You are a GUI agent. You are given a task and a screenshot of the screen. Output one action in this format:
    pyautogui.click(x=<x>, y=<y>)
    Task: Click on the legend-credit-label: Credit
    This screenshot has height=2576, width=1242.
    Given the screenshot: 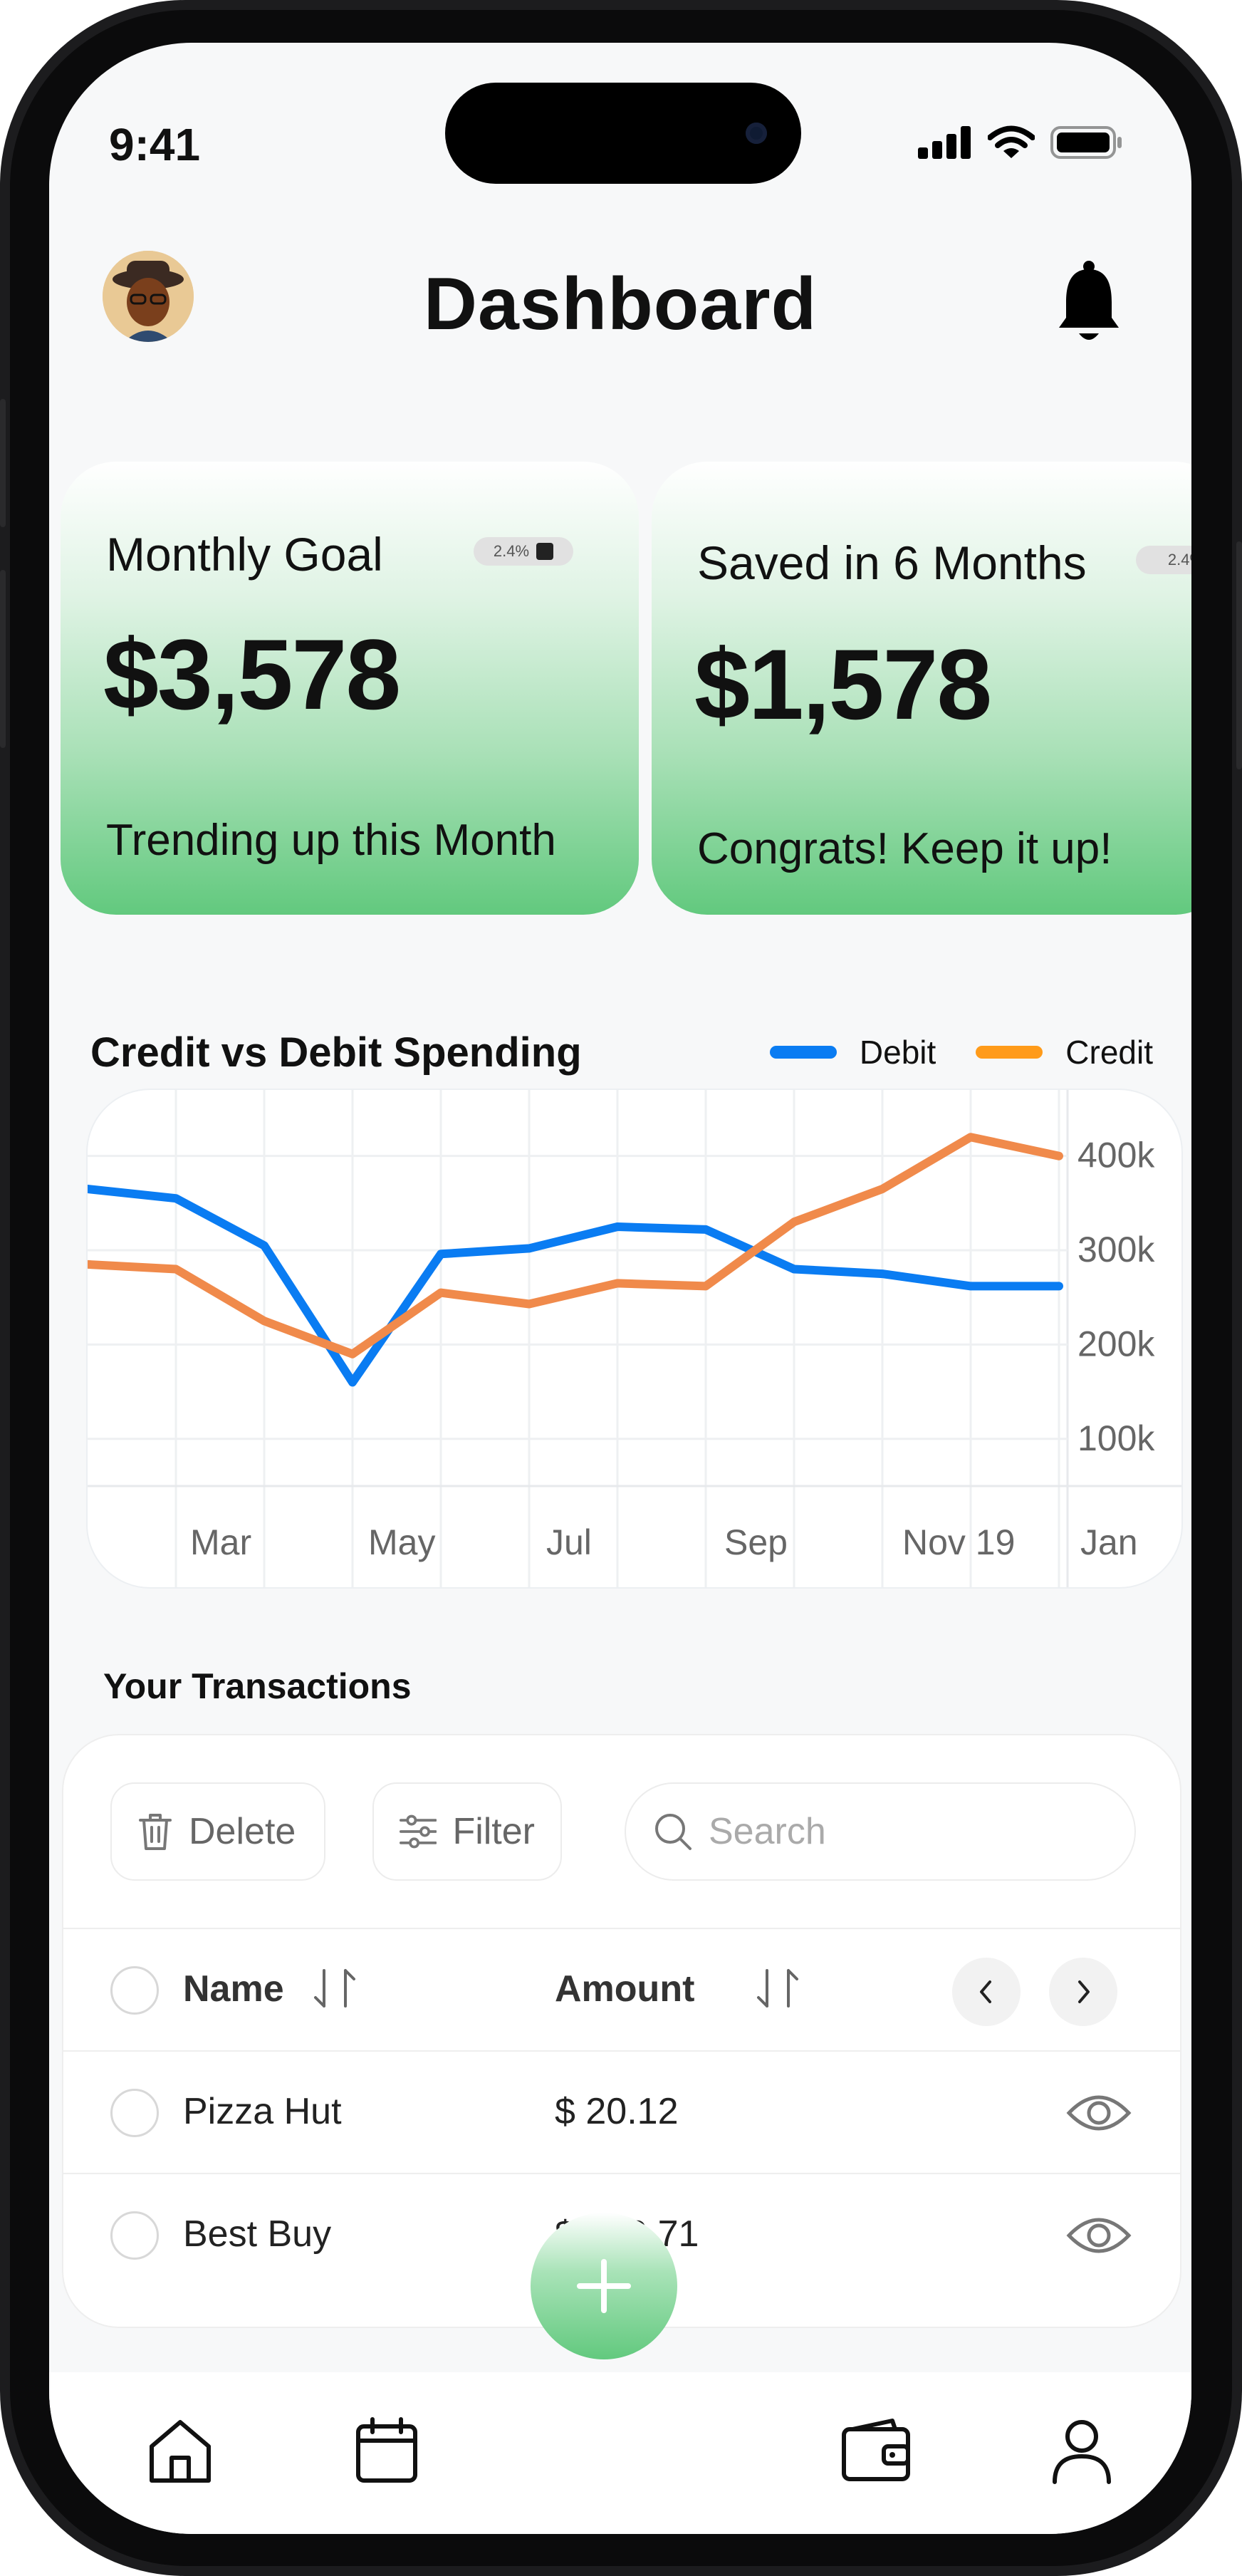 What is the action you would take?
    pyautogui.click(x=1109, y=1052)
    